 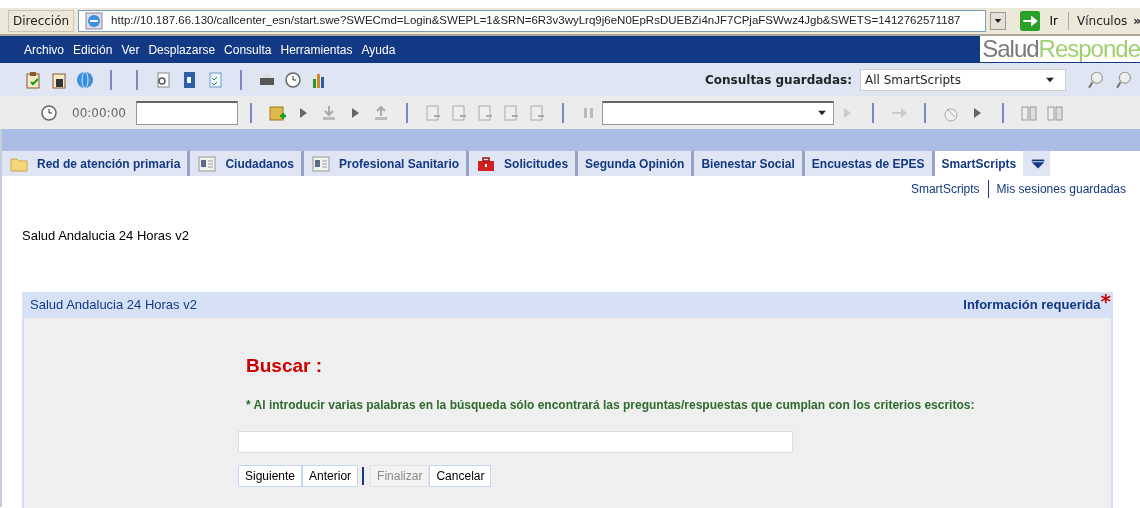 I want to click on tab: Red de atención primaria, so click(x=96, y=163).